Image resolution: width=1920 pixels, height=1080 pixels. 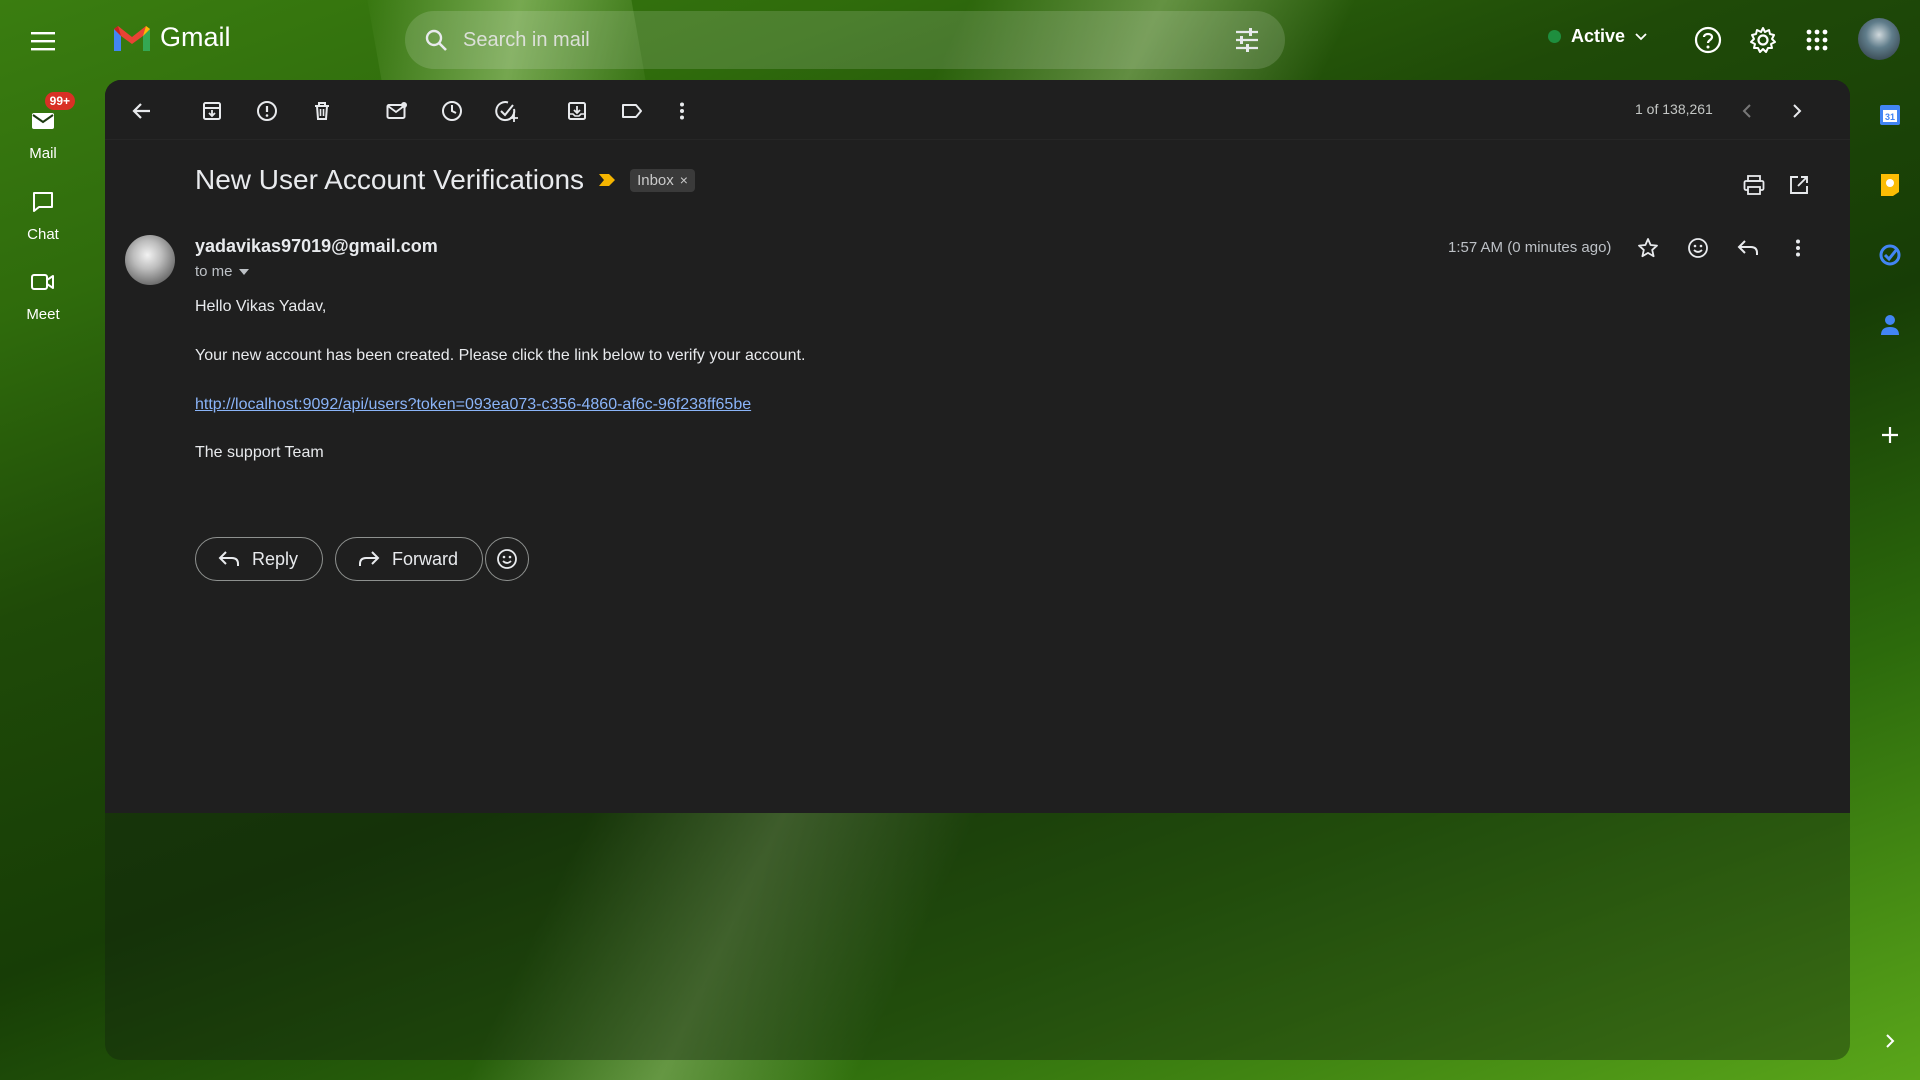 I want to click on star-button, so click(x=1648, y=248).